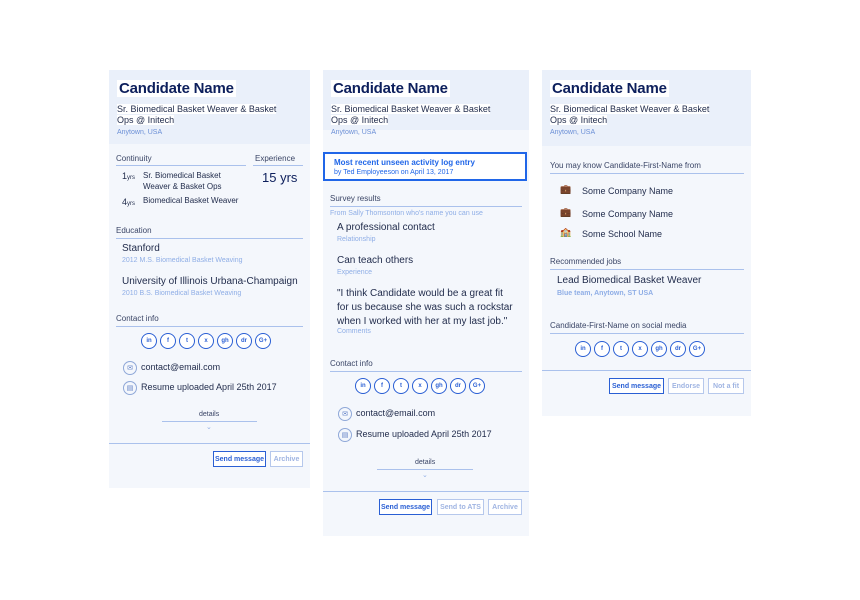 This screenshot has width=860, height=600. I want to click on survey-category: Relationship, so click(356, 239).